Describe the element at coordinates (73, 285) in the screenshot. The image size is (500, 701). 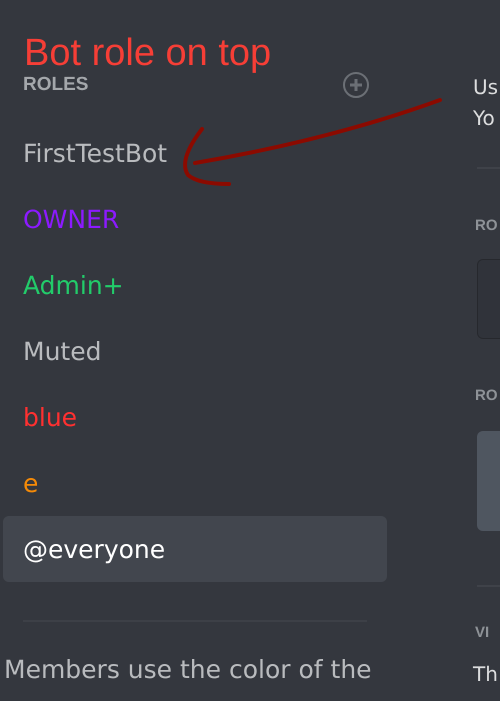
I see `role-name: Admin+` at that location.